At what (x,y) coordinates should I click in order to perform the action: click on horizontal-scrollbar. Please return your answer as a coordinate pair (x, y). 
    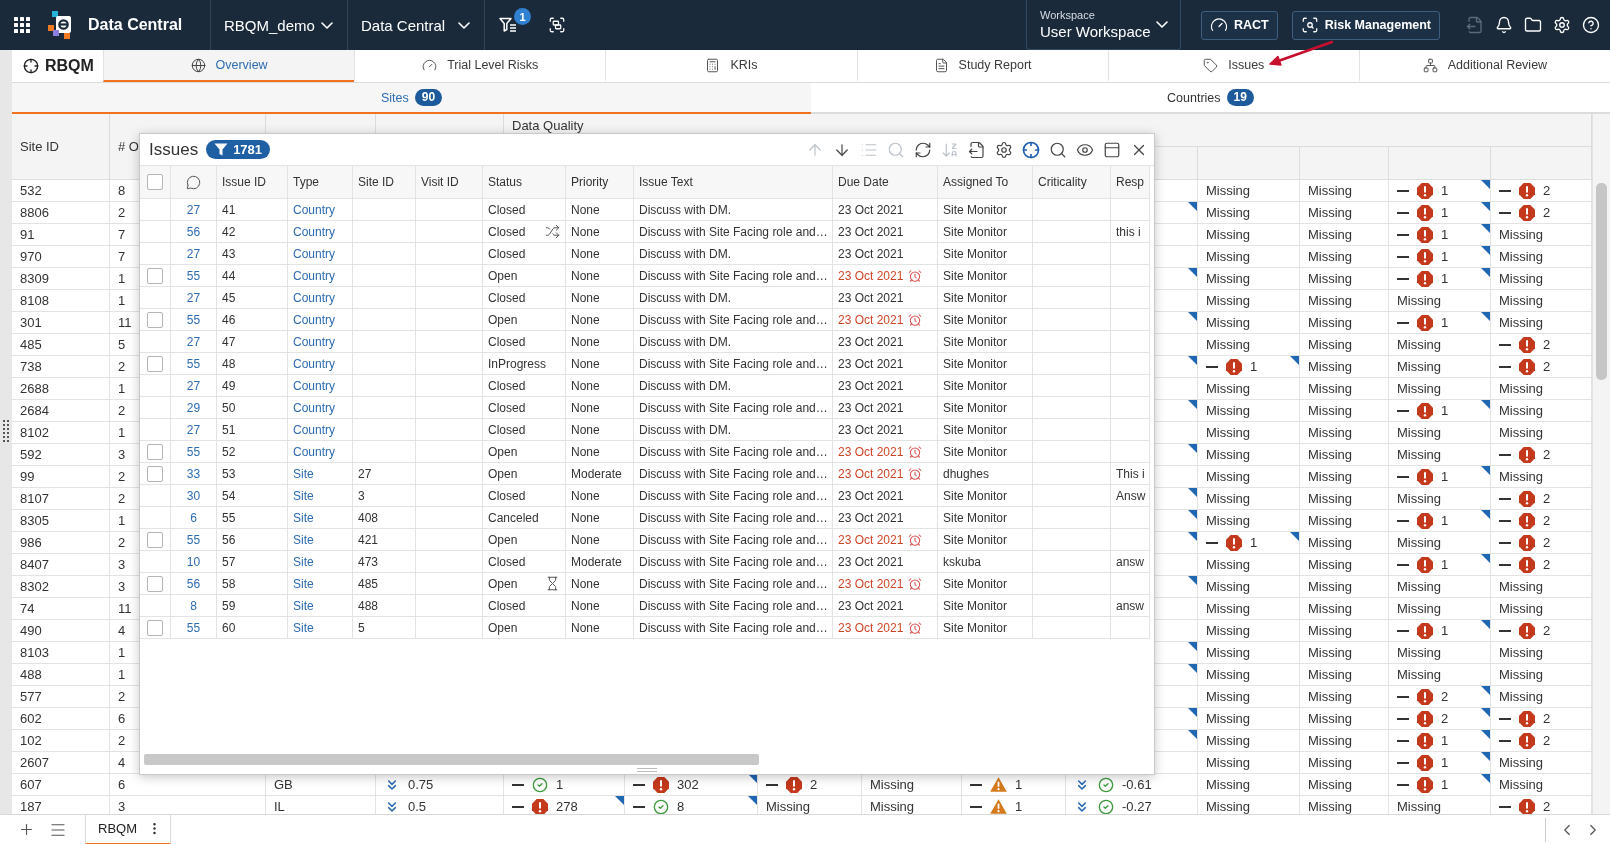
    Looking at the image, I should click on (451, 759).